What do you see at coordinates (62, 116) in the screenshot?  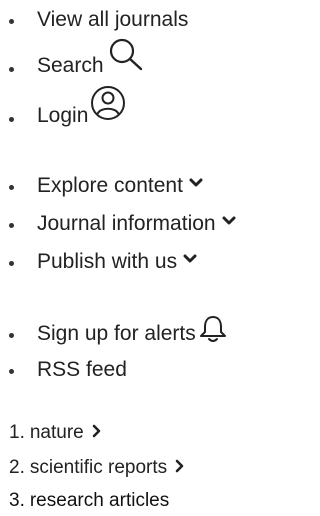 I see `nav-label: Login` at bounding box center [62, 116].